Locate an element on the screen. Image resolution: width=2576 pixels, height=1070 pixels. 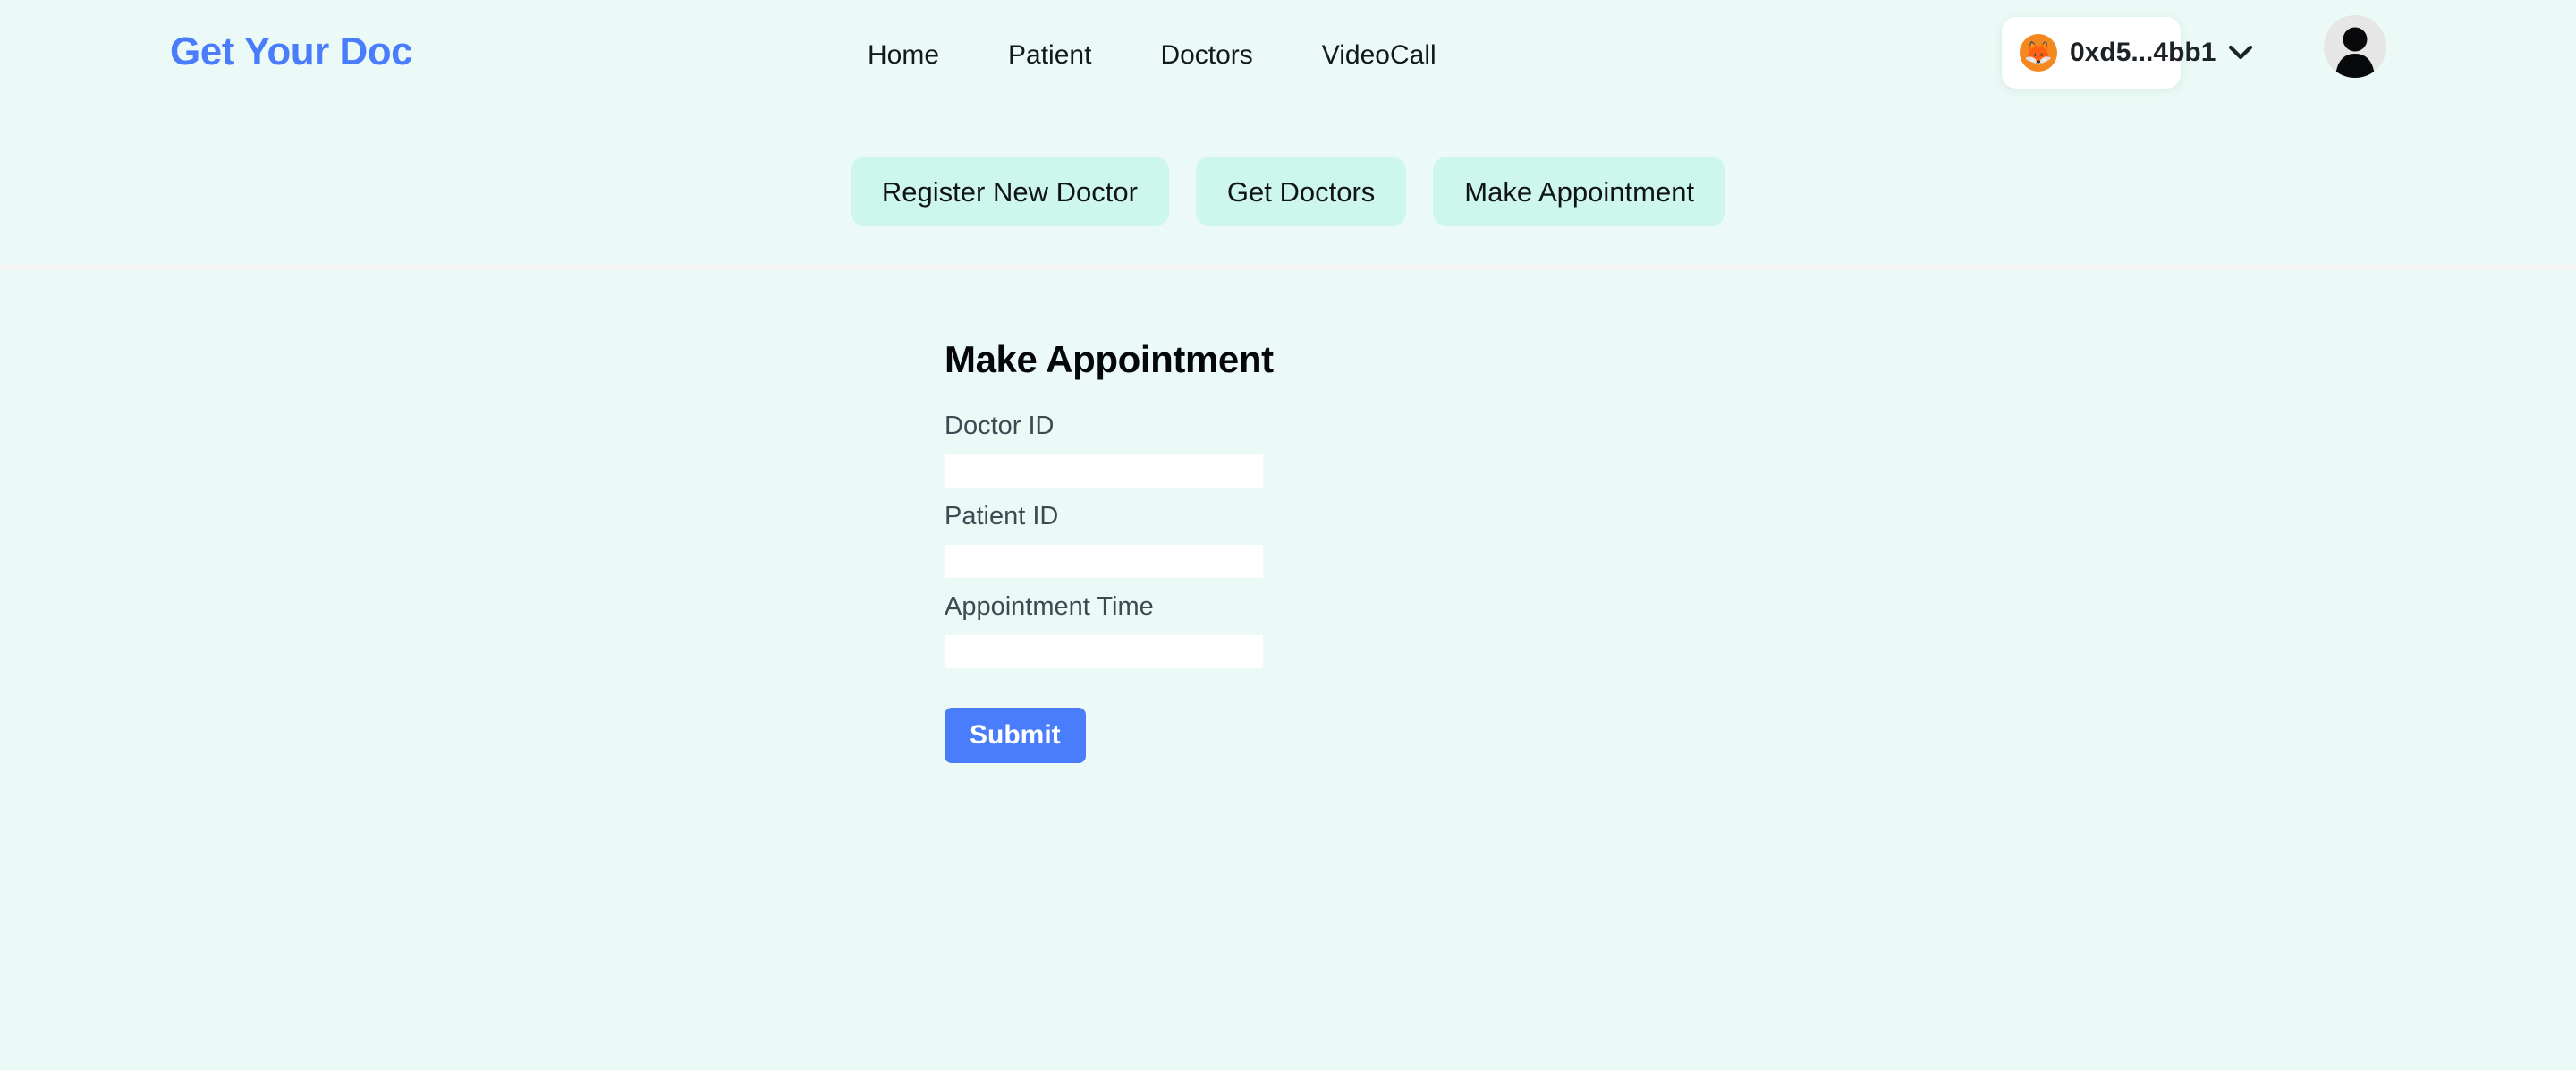
page-title: Make Appointment is located at coordinates (1109, 359).